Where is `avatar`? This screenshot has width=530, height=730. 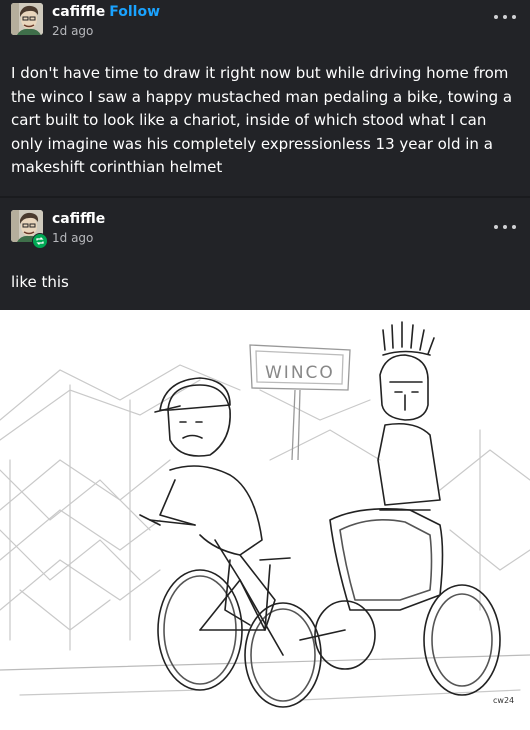
avatar is located at coordinates (27, 19).